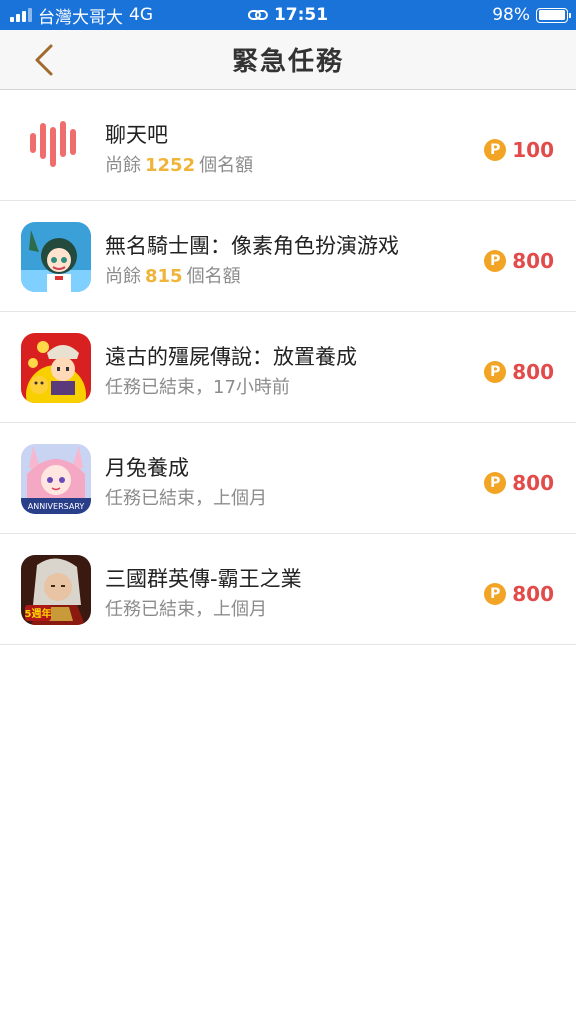  I want to click on status-left: 台灣大哥大 4G, so click(81, 15).